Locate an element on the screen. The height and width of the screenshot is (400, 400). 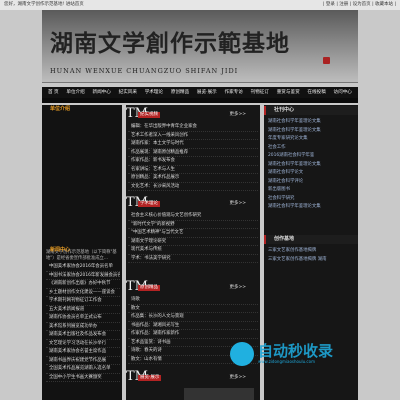
base-list: 三家文艺家创作基地揭牌 三家文艺家创作基地揭牌 湖南 is located at coordinates (312, 255).